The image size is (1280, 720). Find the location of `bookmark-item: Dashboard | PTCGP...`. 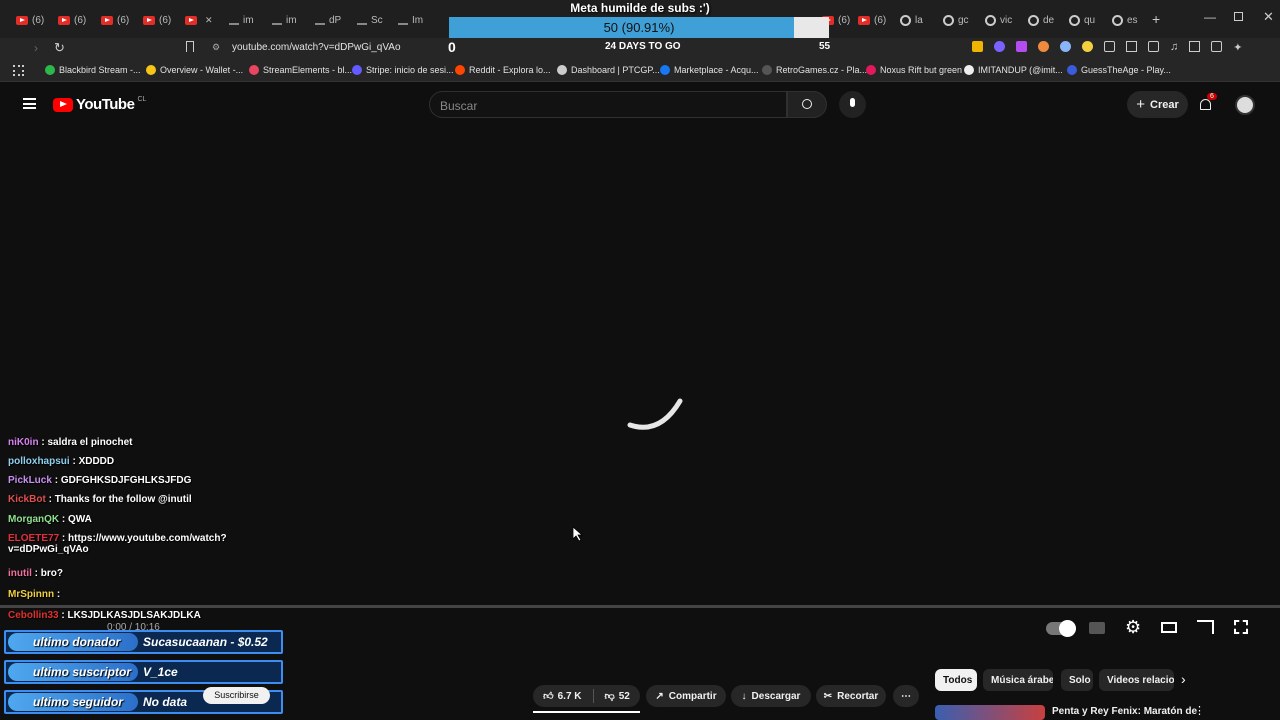

bookmark-item: Dashboard | PTCGP... is located at coordinates (608, 70).